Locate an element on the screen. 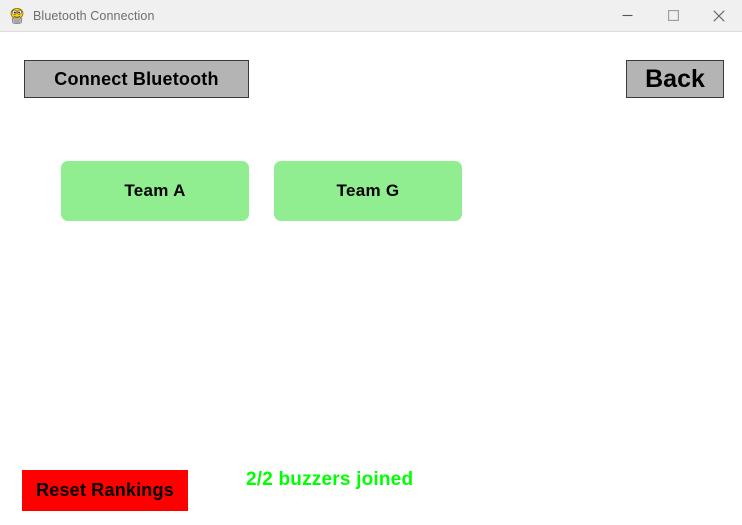 This screenshot has height=525, width=742. minimize-button is located at coordinates (627, 15).